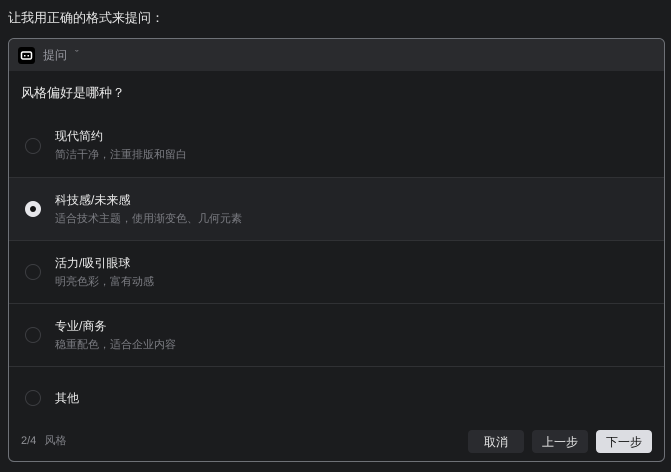  Describe the element at coordinates (73, 93) in the screenshot. I see `question-text: 风格偏好是哪种？` at that location.